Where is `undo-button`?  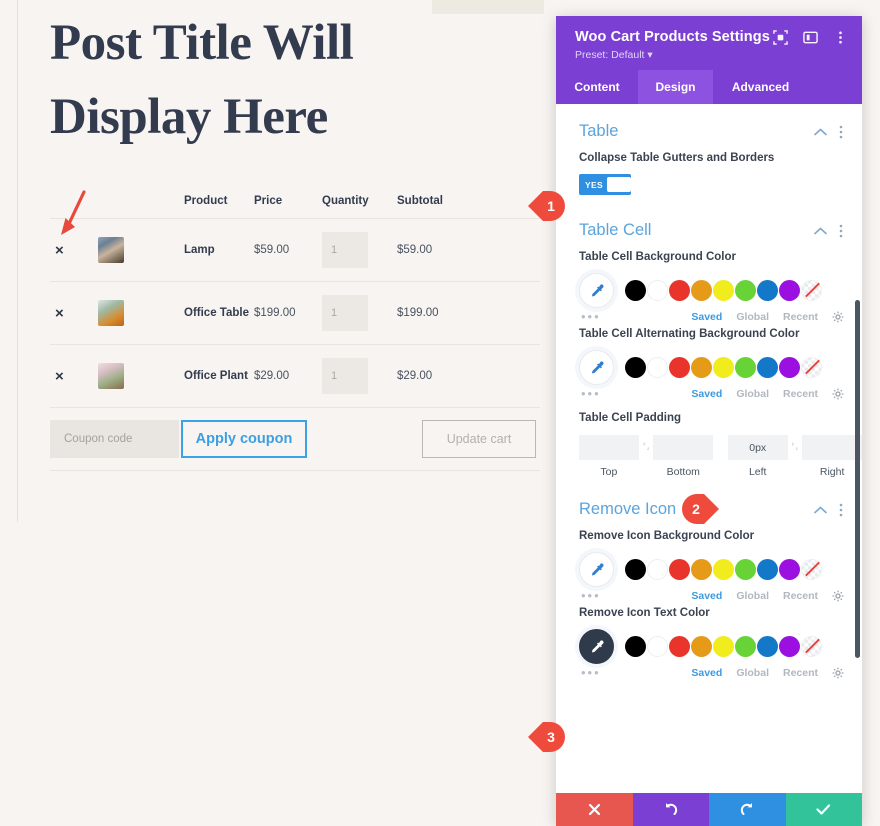
undo-button is located at coordinates (670, 809).